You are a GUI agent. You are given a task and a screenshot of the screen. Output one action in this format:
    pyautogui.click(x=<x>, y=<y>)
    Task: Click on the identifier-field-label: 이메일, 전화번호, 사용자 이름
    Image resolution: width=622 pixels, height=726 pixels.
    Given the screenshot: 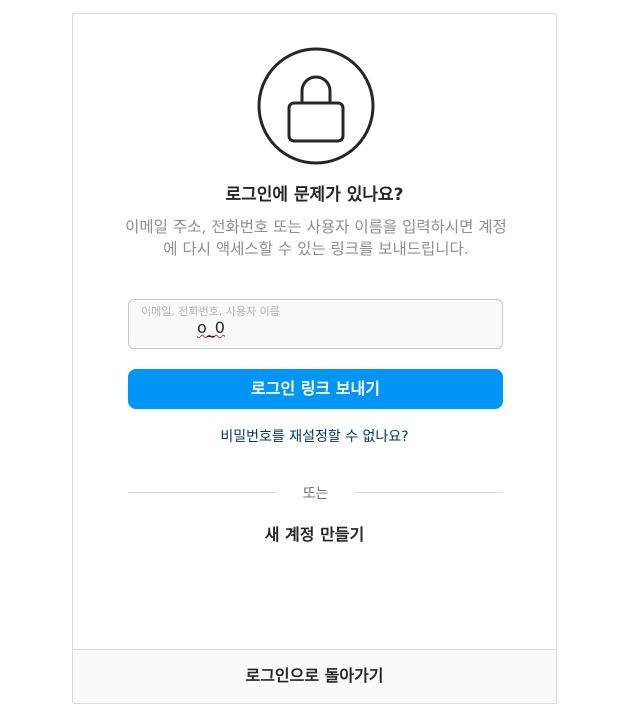 What is the action you would take?
    pyautogui.click(x=210, y=311)
    